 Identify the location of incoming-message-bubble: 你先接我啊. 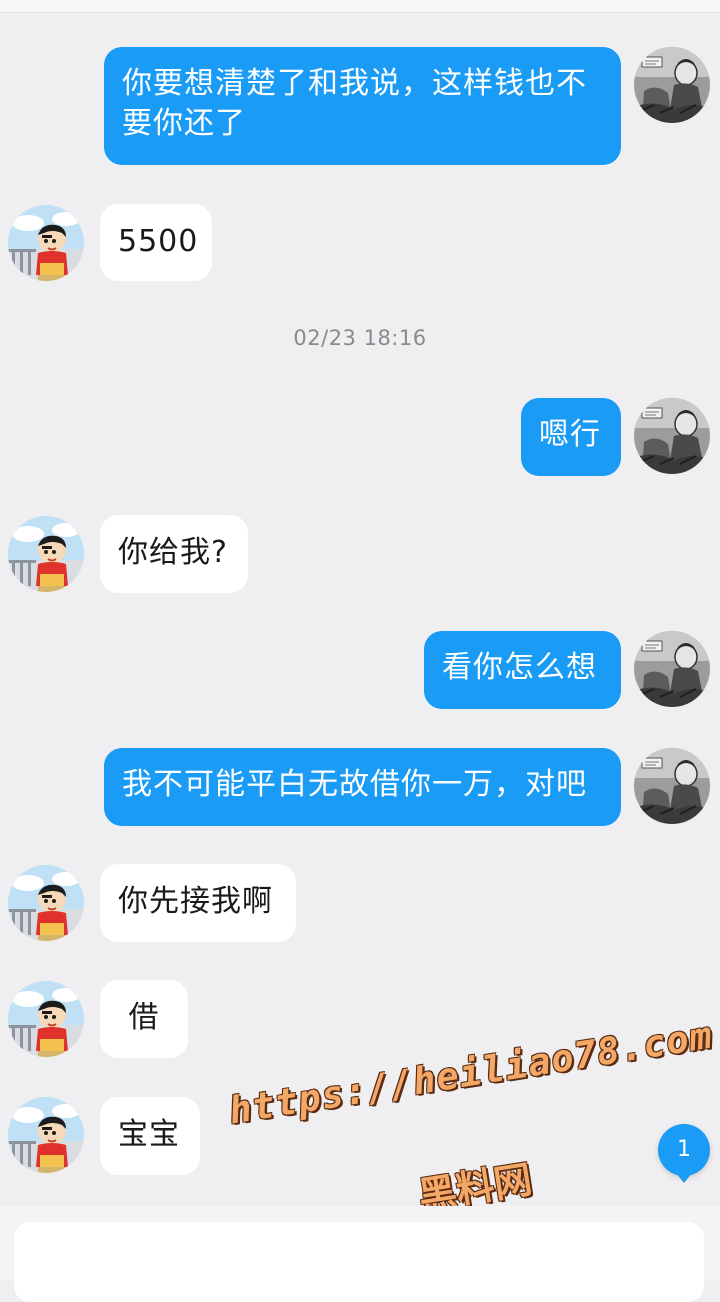
(198, 903).